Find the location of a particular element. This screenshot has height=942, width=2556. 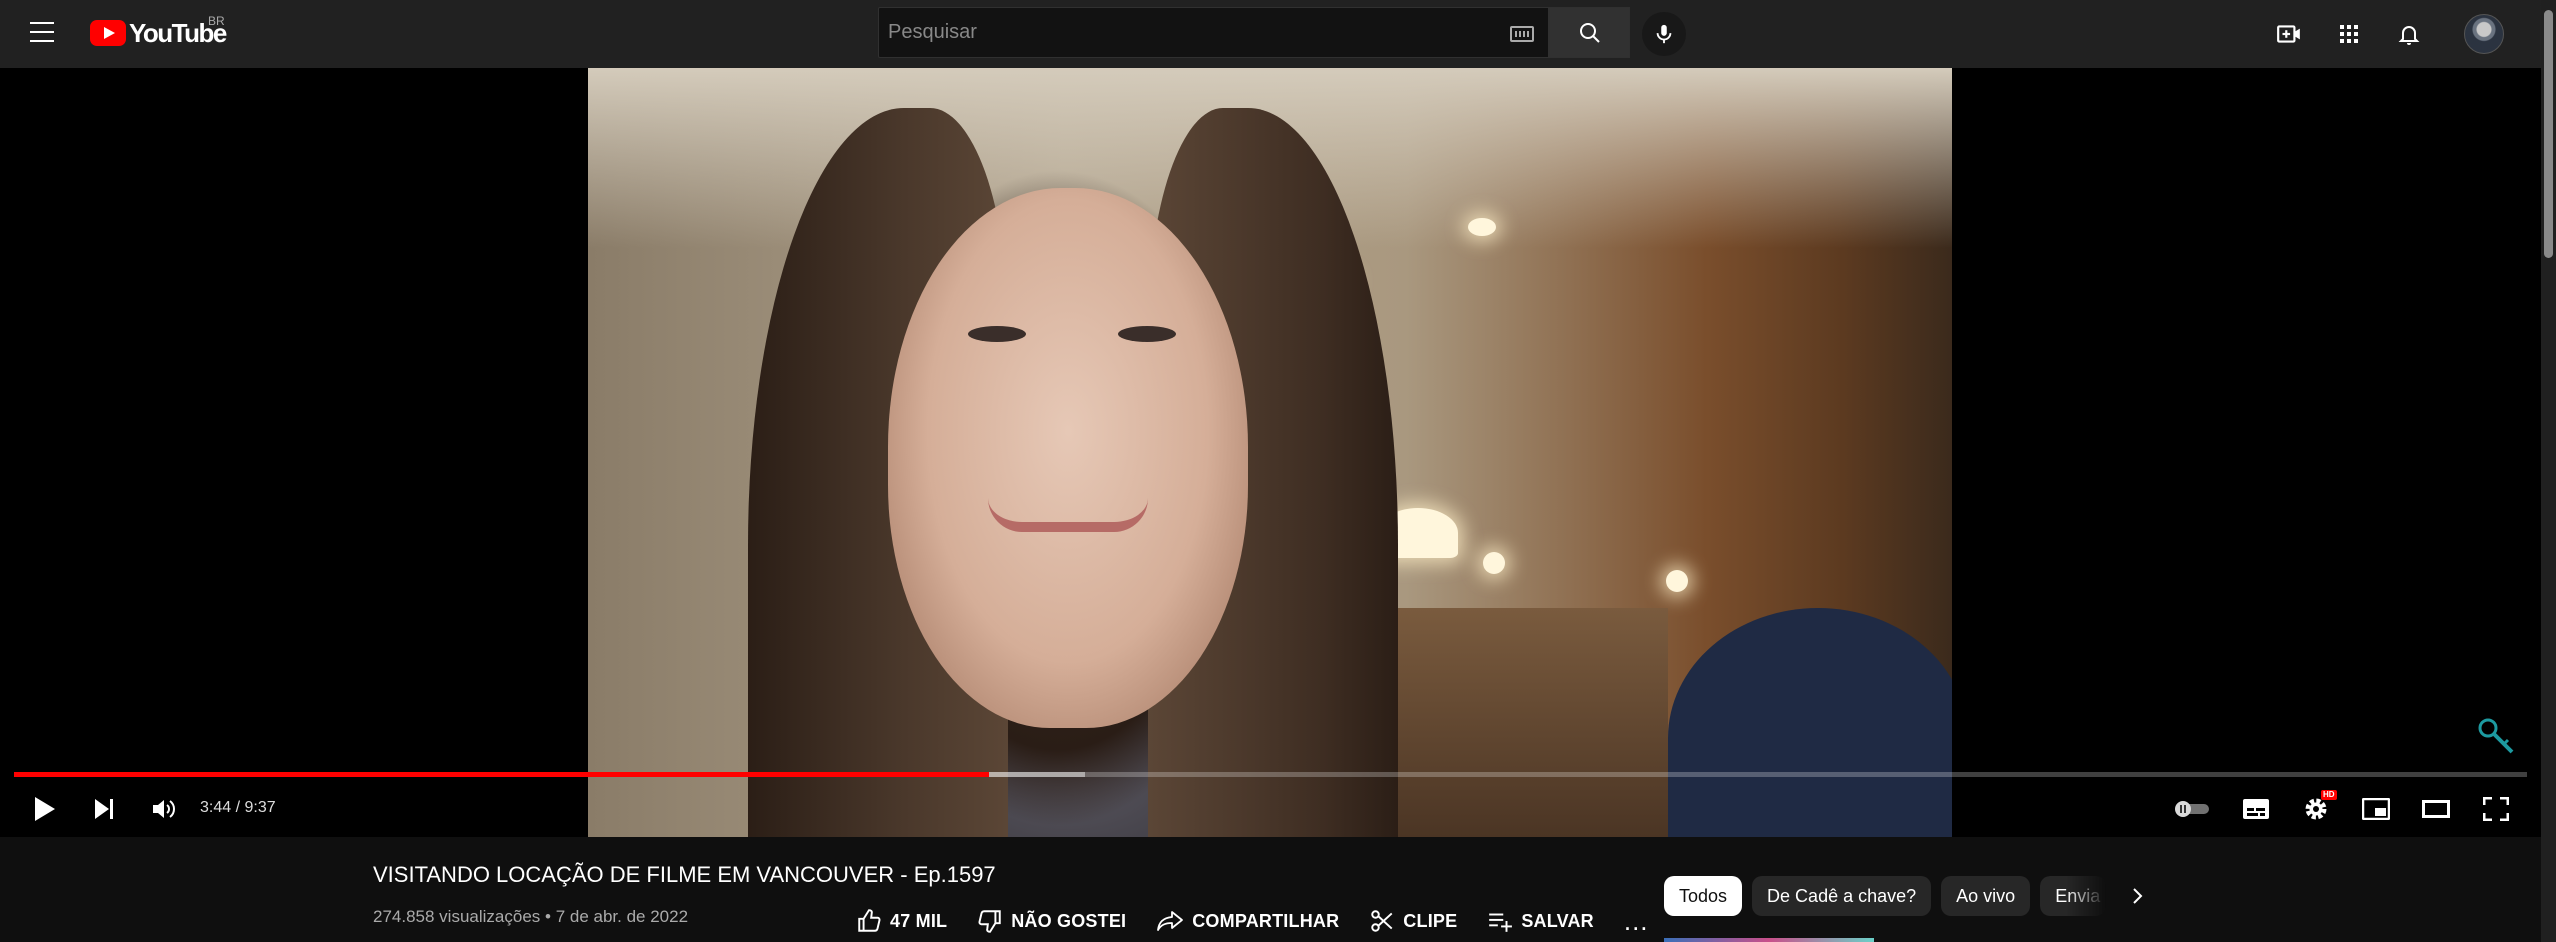

dislike-button: NÃO GOSTEI is located at coordinates (1051, 921).